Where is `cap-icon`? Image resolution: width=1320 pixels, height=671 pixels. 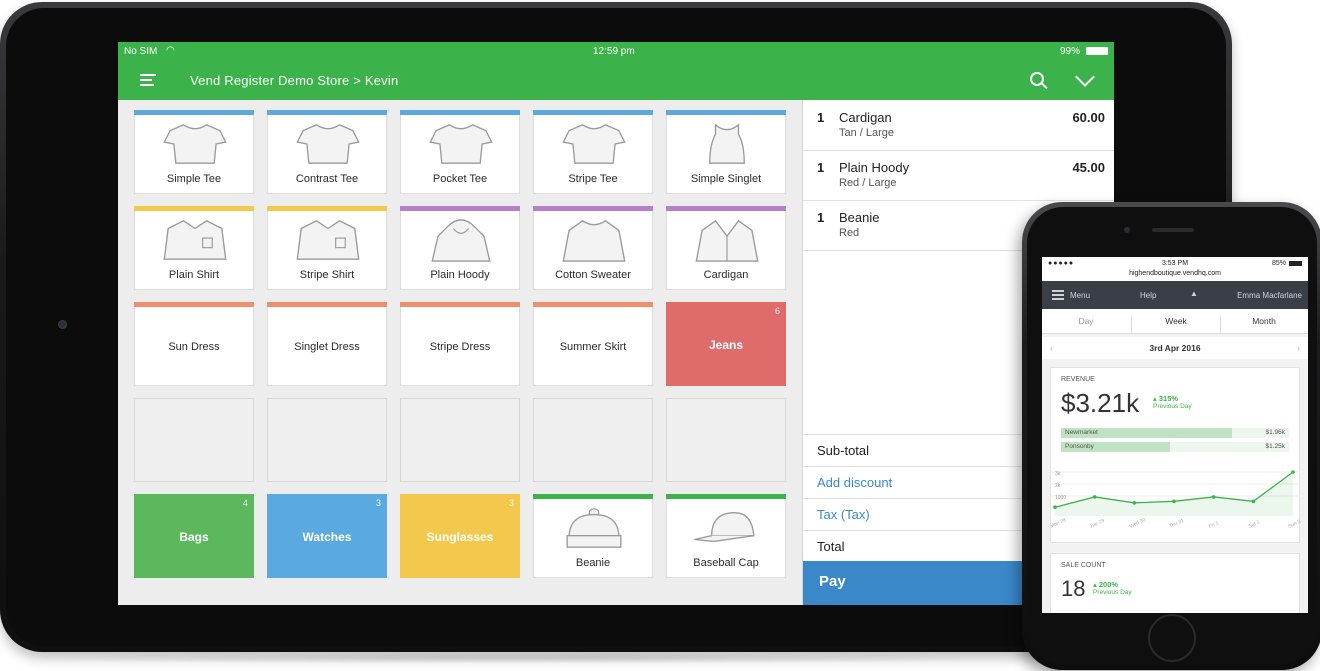 cap-icon is located at coordinates (724, 527).